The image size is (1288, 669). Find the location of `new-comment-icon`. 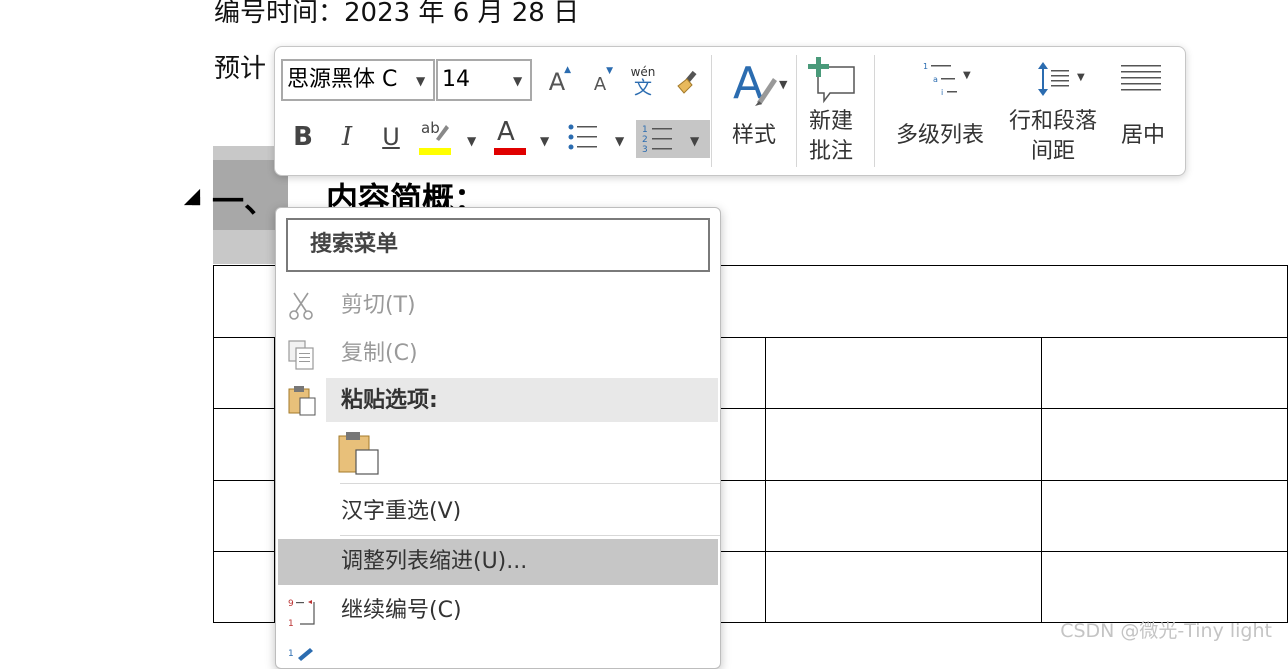

new-comment-icon is located at coordinates (831, 80).